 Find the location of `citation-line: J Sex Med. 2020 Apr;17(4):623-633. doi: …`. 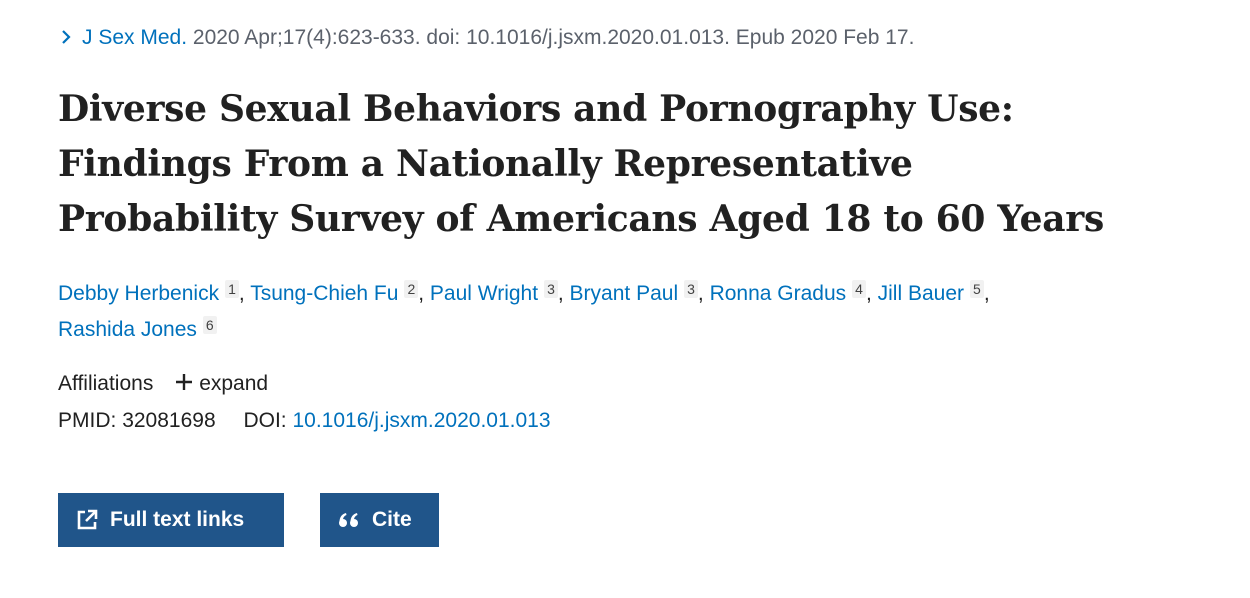

citation-line: J Sex Med. 2020 Apr;17(4):623-633. doi: … is located at coordinates (486, 38).